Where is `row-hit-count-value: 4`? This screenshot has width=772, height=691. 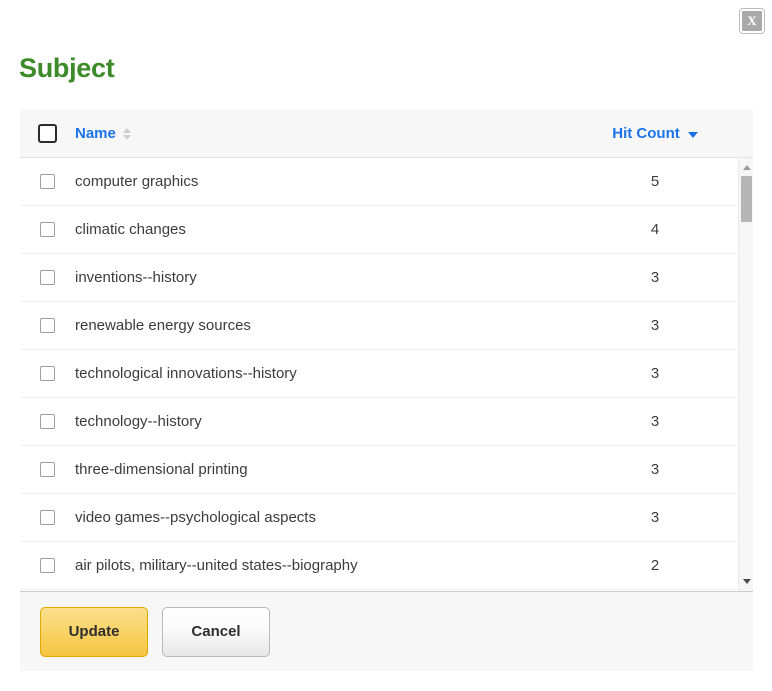 row-hit-count-value: 4 is located at coordinates (655, 229).